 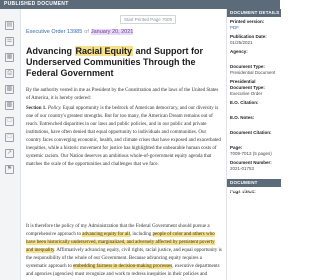 What do you see at coordinates (9, 169) in the screenshot?
I see `flag-icon: ⚑` at bounding box center [9, 169].